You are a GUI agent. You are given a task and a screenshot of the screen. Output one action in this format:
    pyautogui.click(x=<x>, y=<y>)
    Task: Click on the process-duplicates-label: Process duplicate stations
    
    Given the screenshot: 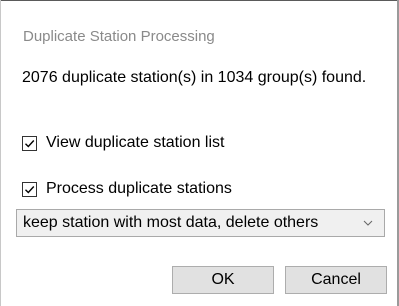 What is the action you would take?
    pyautogui.click(x=139, y=188)
    